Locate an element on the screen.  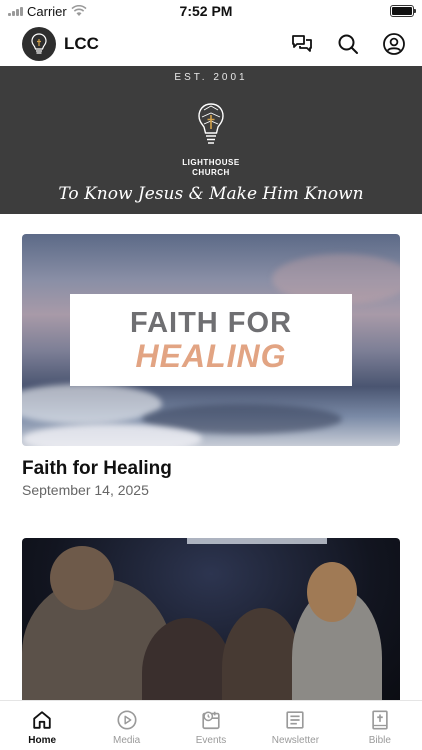
church-tagline: To Know Jesus & Make Him Known is located at coordinates (211, 194).